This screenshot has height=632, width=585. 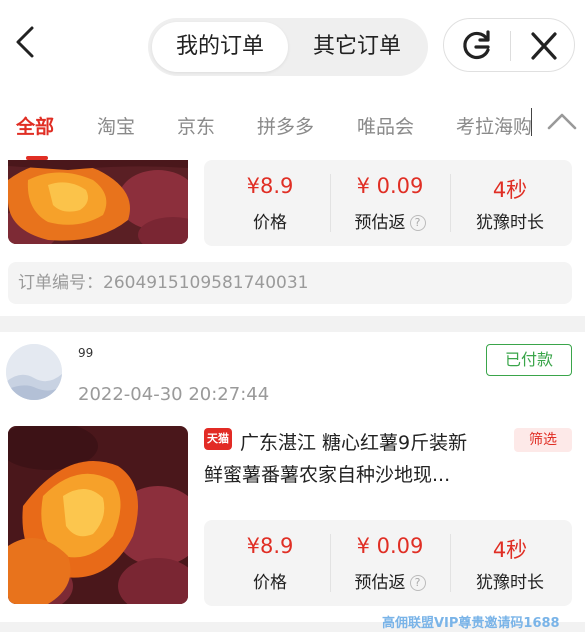 I want to click on text-cursor, so click(x=531, y=122).